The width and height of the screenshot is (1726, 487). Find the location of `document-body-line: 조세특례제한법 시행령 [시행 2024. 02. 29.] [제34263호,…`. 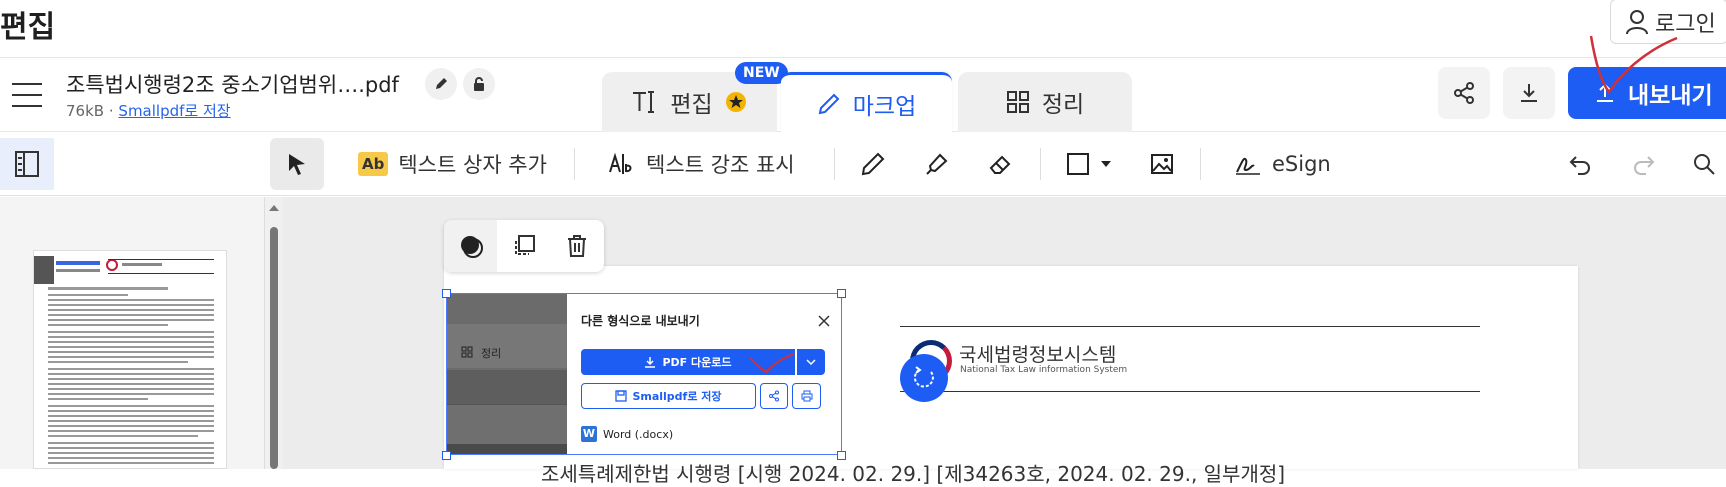

document-body-line: 조세특례제한법 시행령 [시행 2024. 02. 29.] [제34263호,… is located at coordinates (913, 474).